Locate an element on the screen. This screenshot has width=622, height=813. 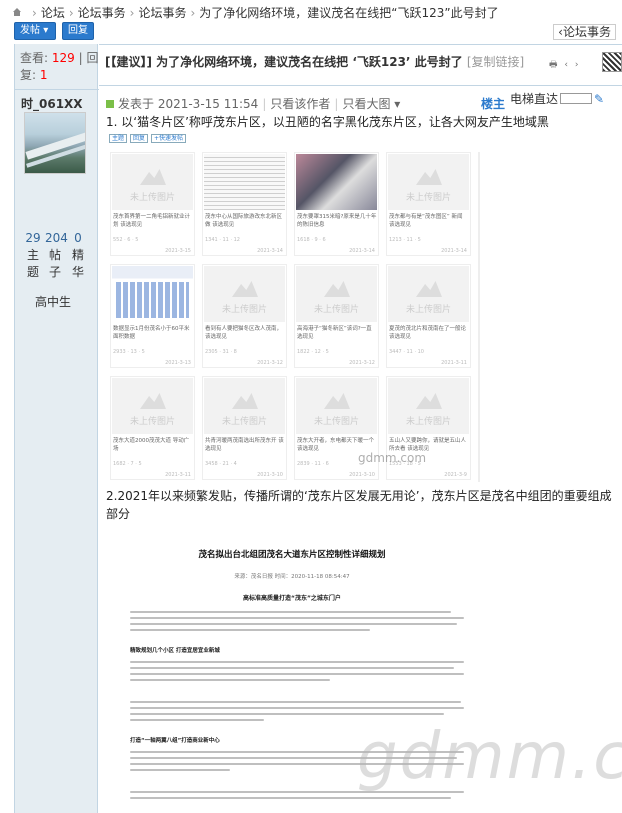
qrcode-icon is located at coordinates (612, 62).